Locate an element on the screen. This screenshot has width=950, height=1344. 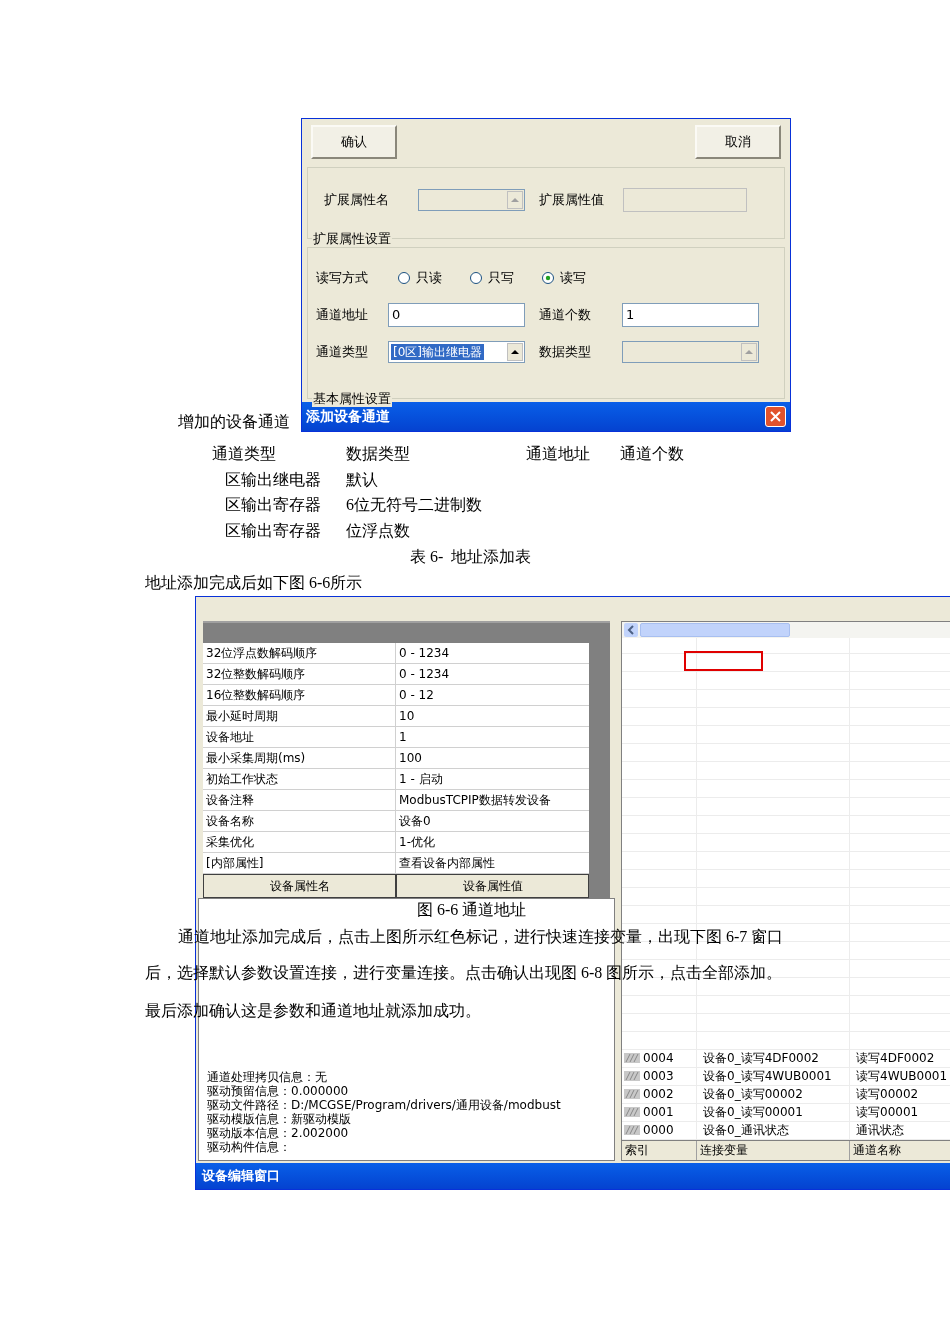
table-cell: 设备注释 is located at coordinates (299, 799).